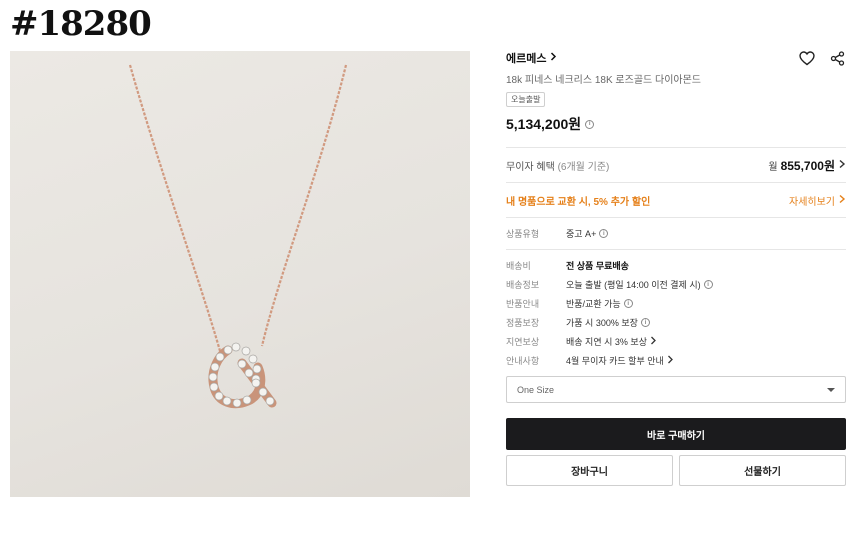 This screenshot has height=560, width=860. Describe the element at coordinates (676, 303) in the screenshot. I see `spec-row-return: 반품안내 반품/교환 가능 i` at that location.